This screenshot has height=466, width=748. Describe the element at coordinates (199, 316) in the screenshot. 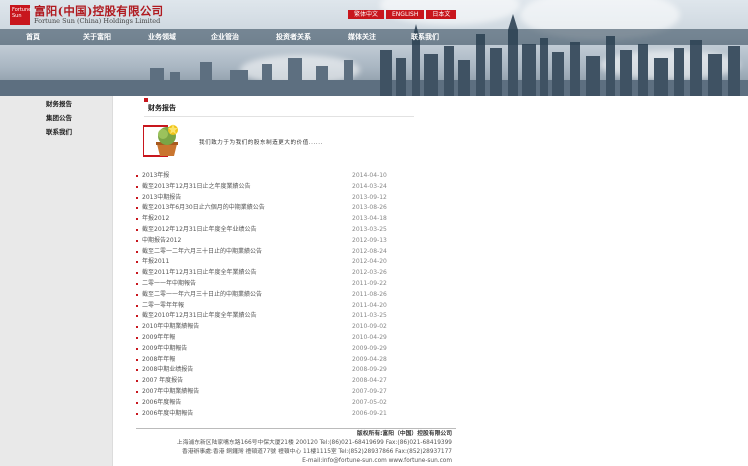

I see `report-link: 截至2010年12月31日止年度全年業績公告` at that location.